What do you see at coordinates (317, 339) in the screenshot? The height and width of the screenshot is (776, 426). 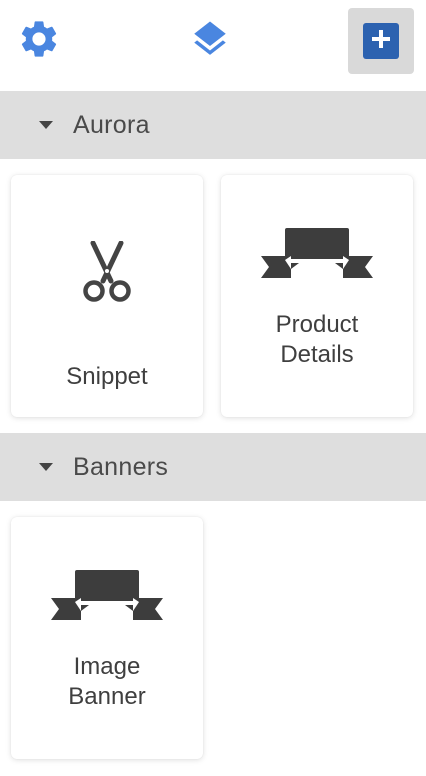 I see `block-label: Product Details` at bounding box center [317, 339].